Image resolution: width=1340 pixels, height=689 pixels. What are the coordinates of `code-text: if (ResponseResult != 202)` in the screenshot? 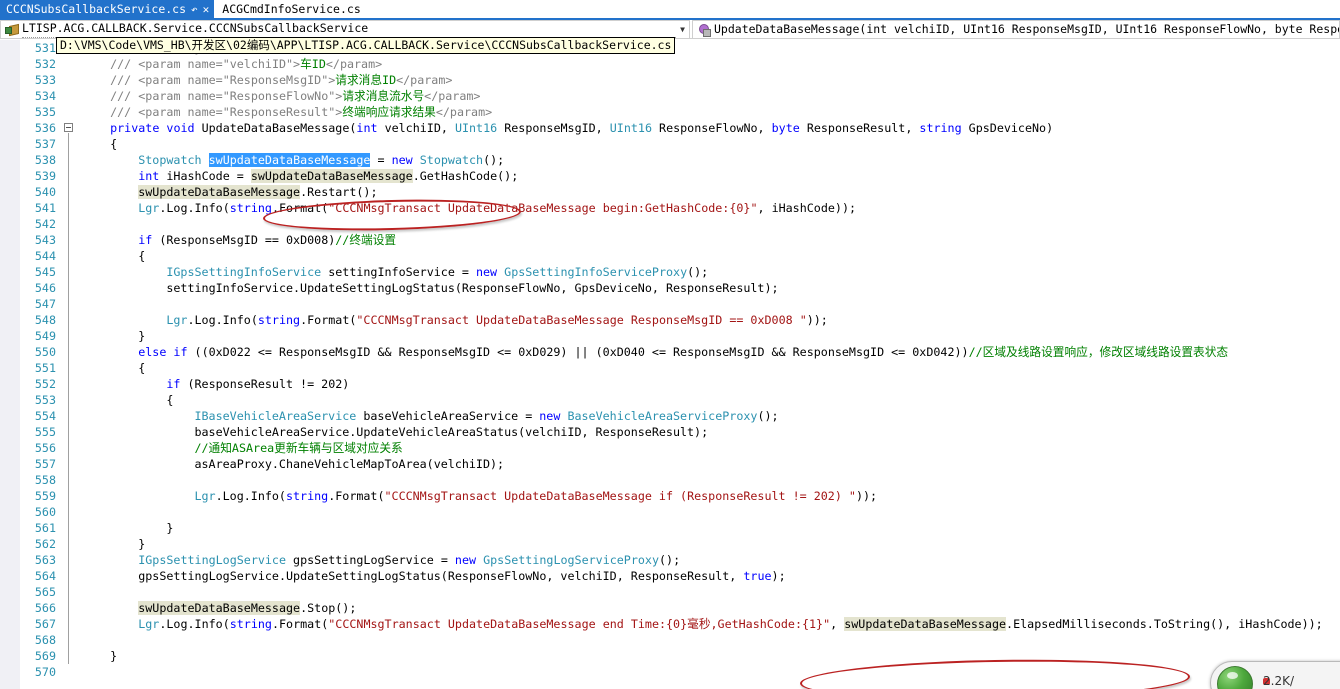 It's located at (258, 384).